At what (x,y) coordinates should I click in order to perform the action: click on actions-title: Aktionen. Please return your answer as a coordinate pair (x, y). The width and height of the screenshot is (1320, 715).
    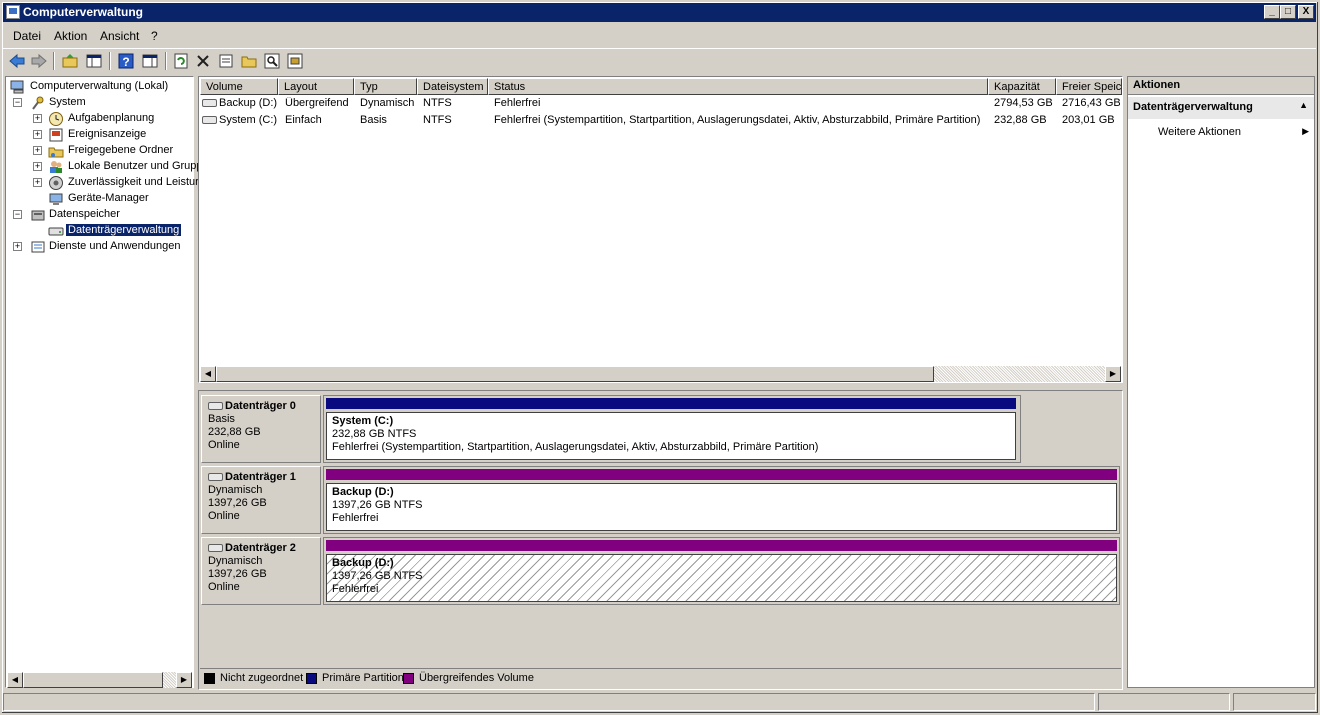
    Looking at the image, I should click on (1221, 86).